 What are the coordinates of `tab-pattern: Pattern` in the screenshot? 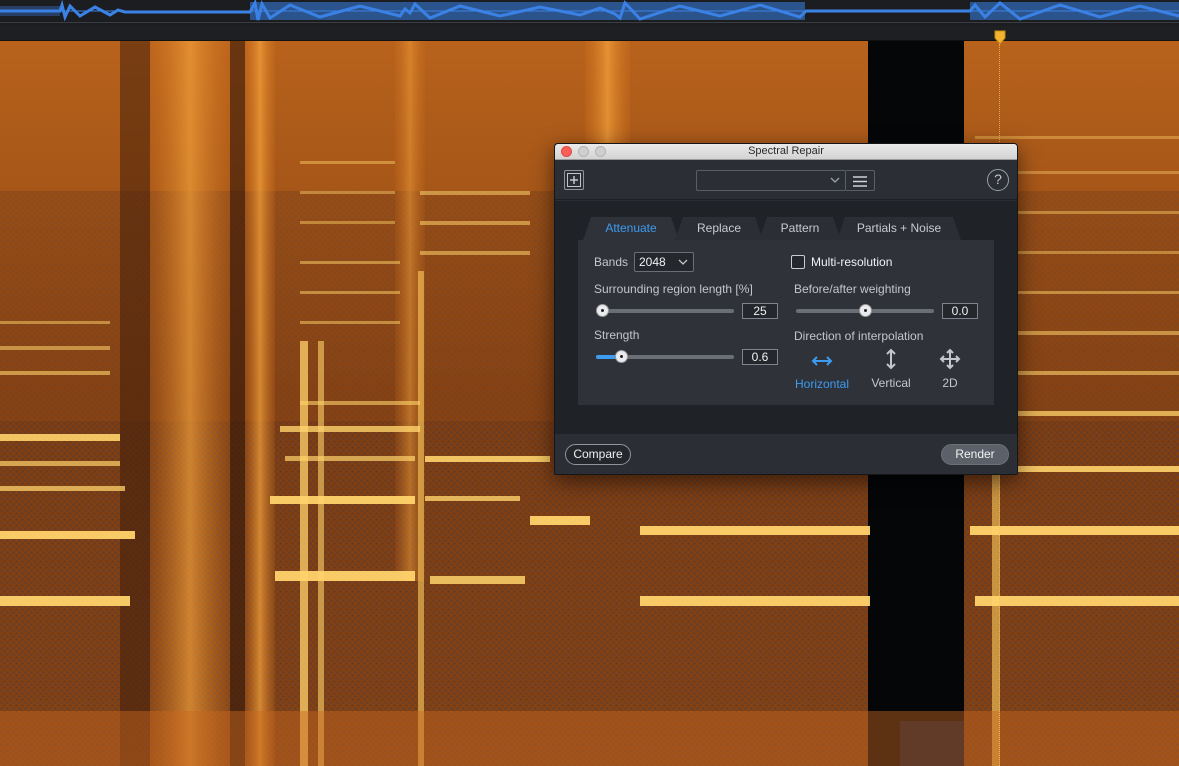 It's located at (800, 228).